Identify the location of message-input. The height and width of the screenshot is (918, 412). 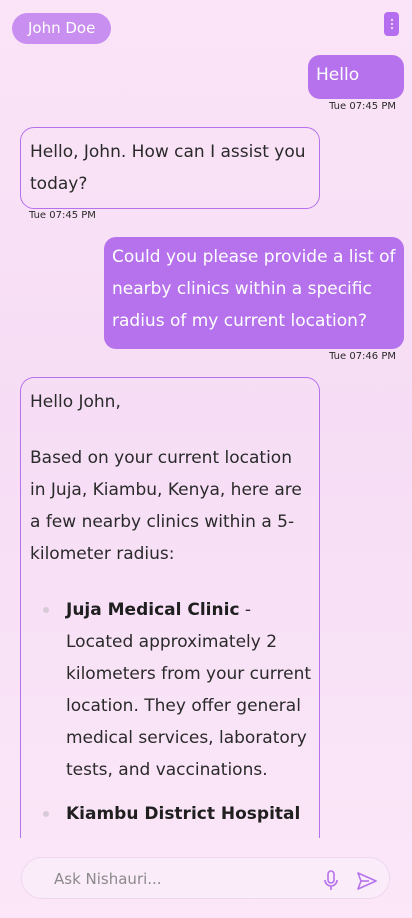
(174, 879).